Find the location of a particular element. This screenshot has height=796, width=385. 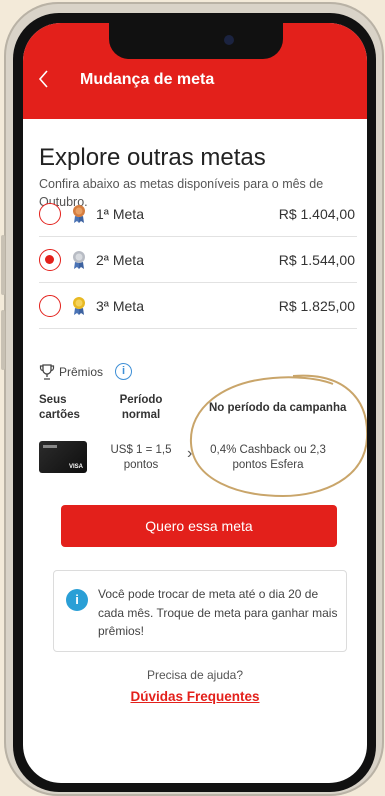

back-button is located at coordinates (47, 81).